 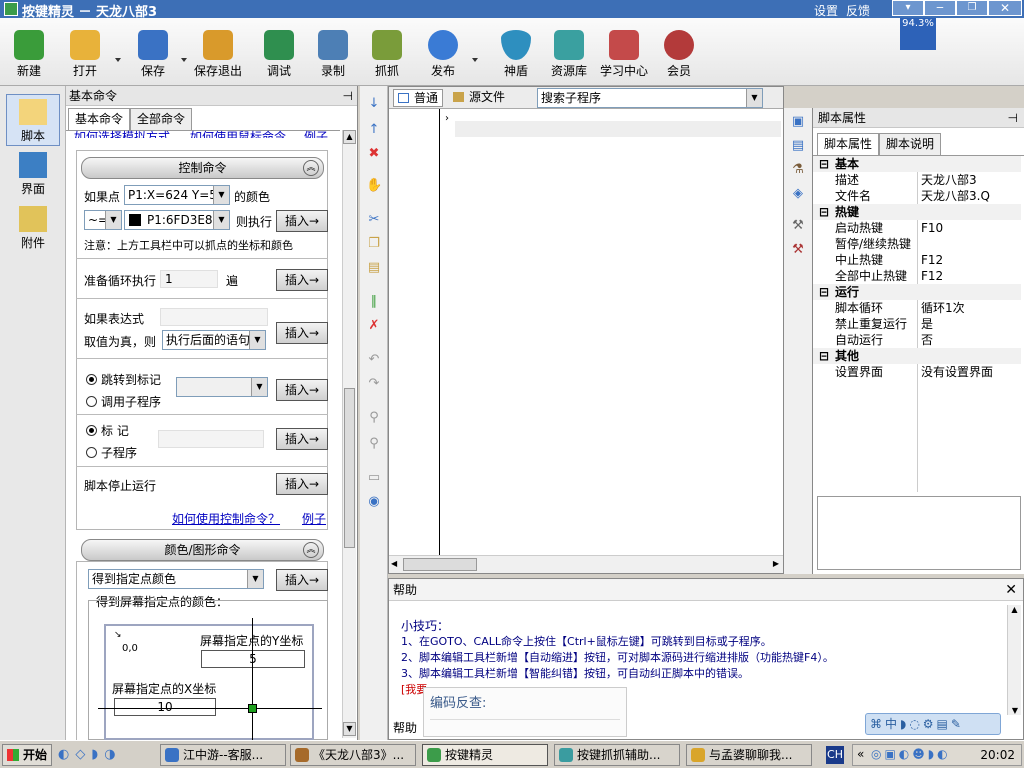 I want to click on link-howto-control: 如何使用控制命令？, so click(x=226, y=518).